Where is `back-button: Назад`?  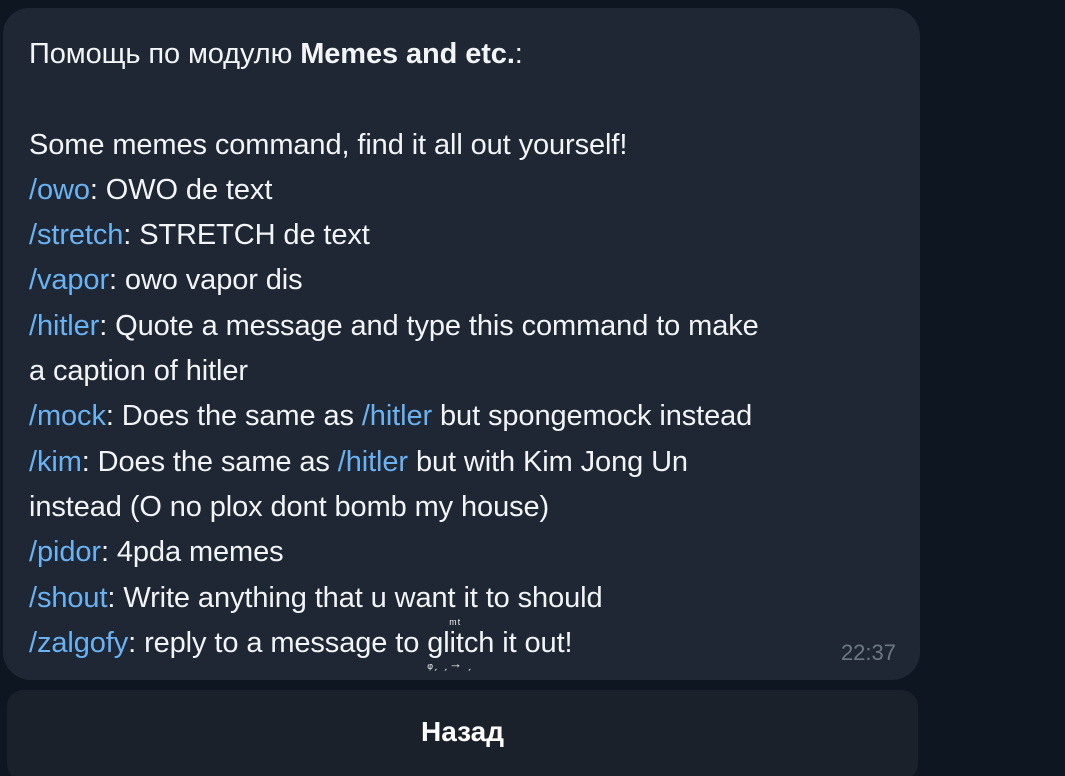 back-button: Назад is located at coordinates (462, 733).